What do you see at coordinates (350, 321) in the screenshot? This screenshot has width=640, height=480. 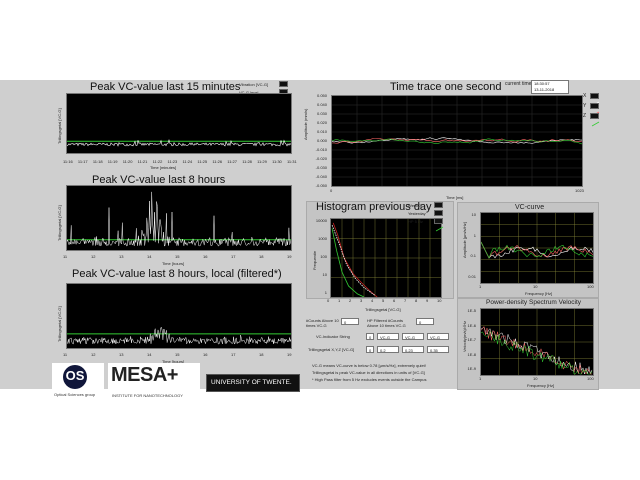 I see `counts-above-value: 0` at bounding box center [350, 321].